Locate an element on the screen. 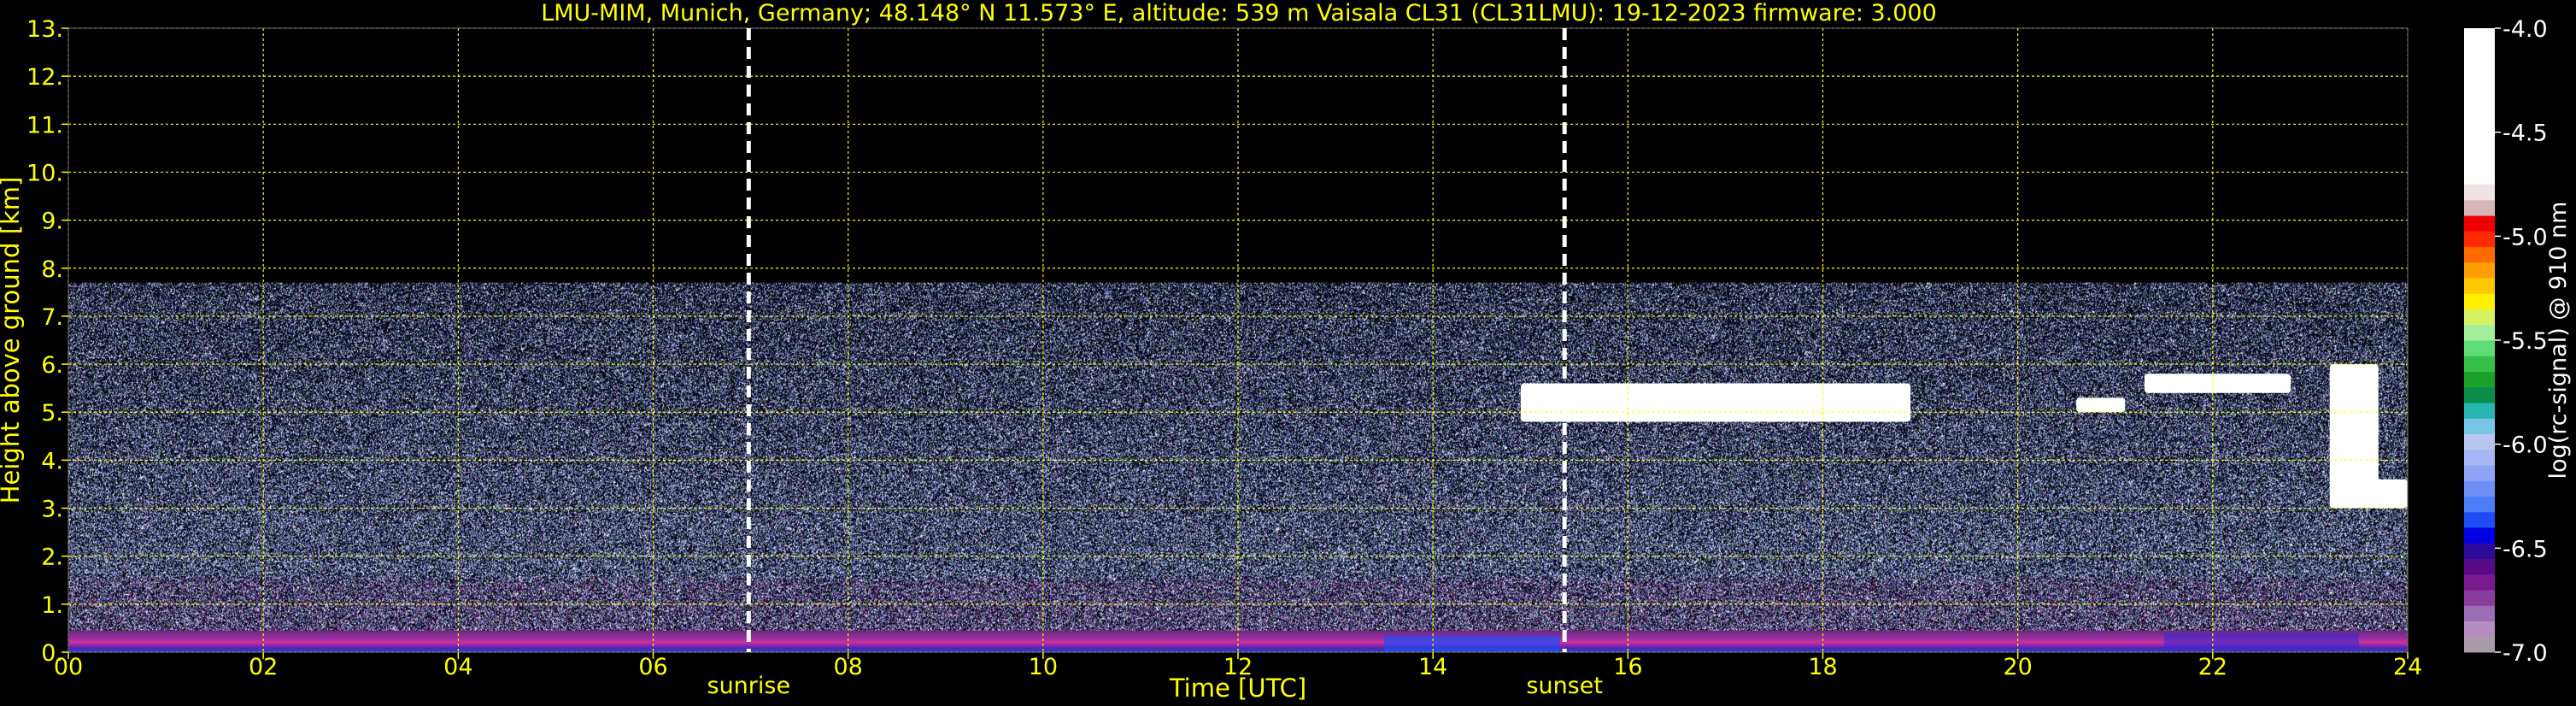  y-tick-label: 8. is located at coordinates (52, 269).